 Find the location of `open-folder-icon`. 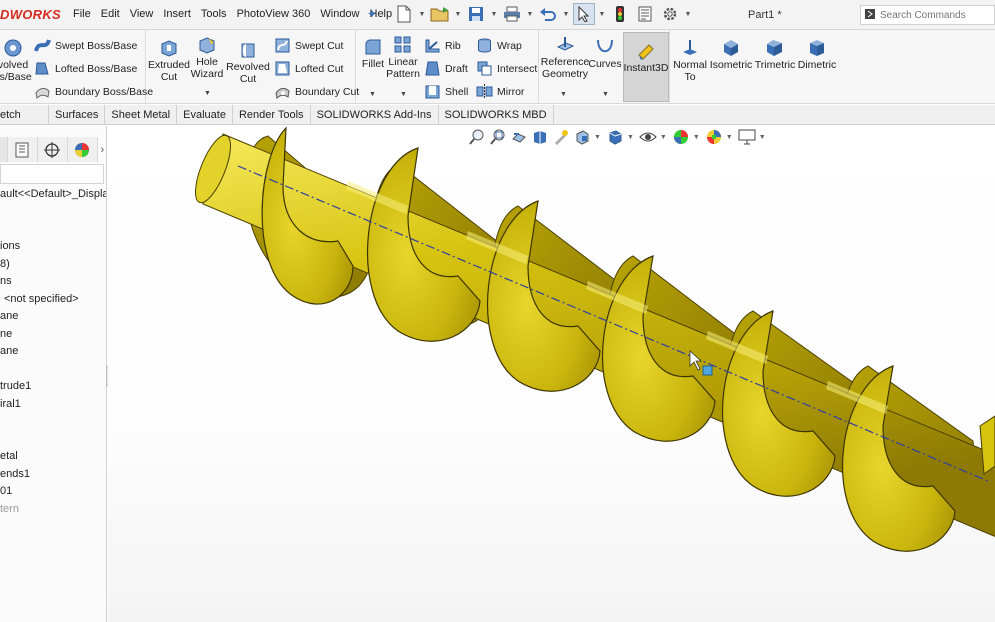

open-folder-icon is located at coordinates (440, 14).